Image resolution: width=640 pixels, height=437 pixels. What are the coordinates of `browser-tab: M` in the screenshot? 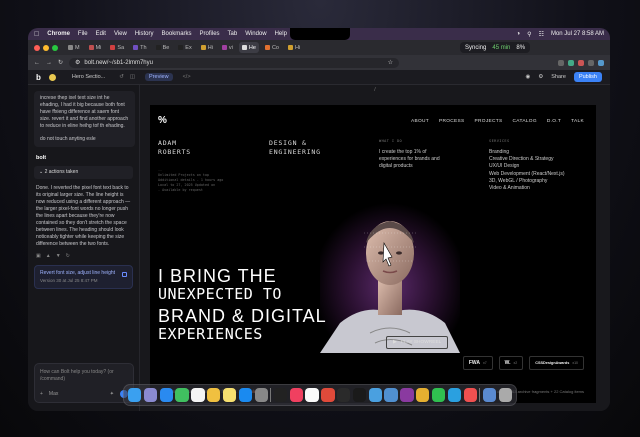 It's located at (74, 47).